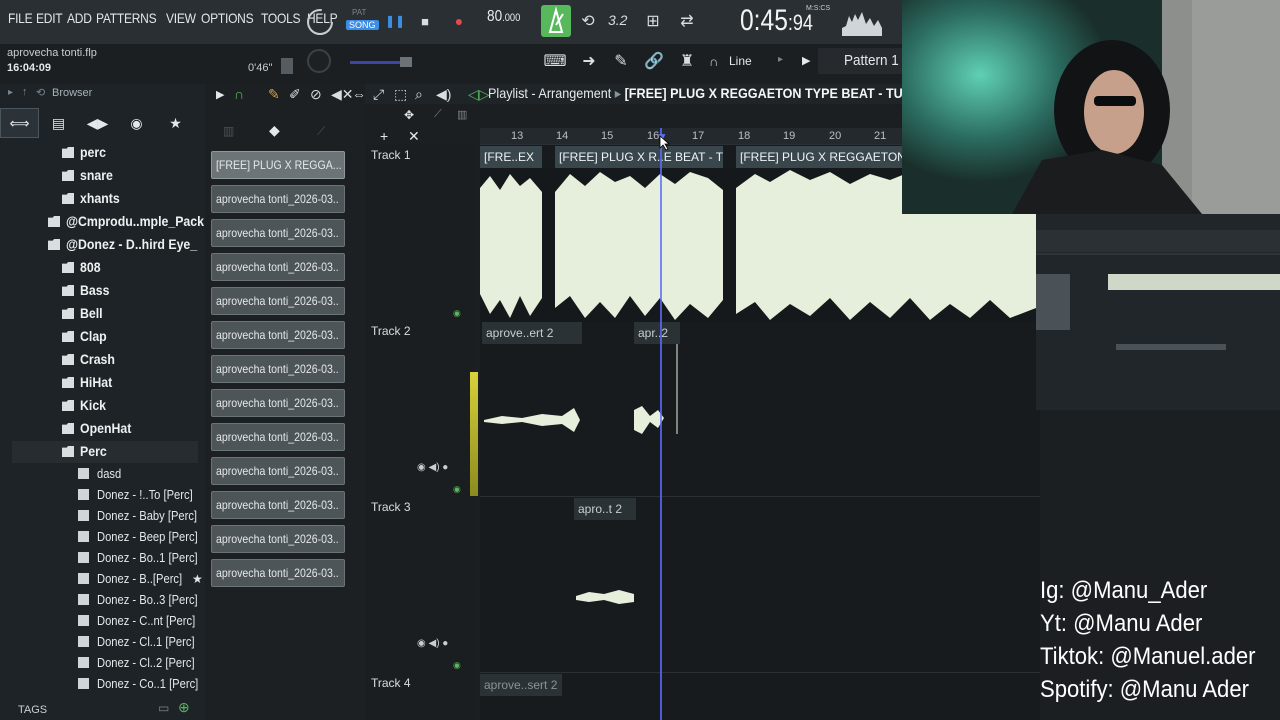 The width and height of the screenshot is (1280, 720). I want to click on grid-icon: ▥, so click(462, 114).